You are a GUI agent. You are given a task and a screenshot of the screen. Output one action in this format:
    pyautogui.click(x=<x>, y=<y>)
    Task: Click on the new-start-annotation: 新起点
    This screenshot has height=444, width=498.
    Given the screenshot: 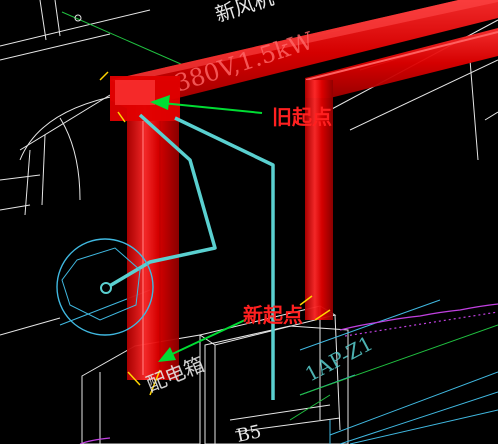 What is the action you would take?
    pyautogui.click(x=273, y=315)
    